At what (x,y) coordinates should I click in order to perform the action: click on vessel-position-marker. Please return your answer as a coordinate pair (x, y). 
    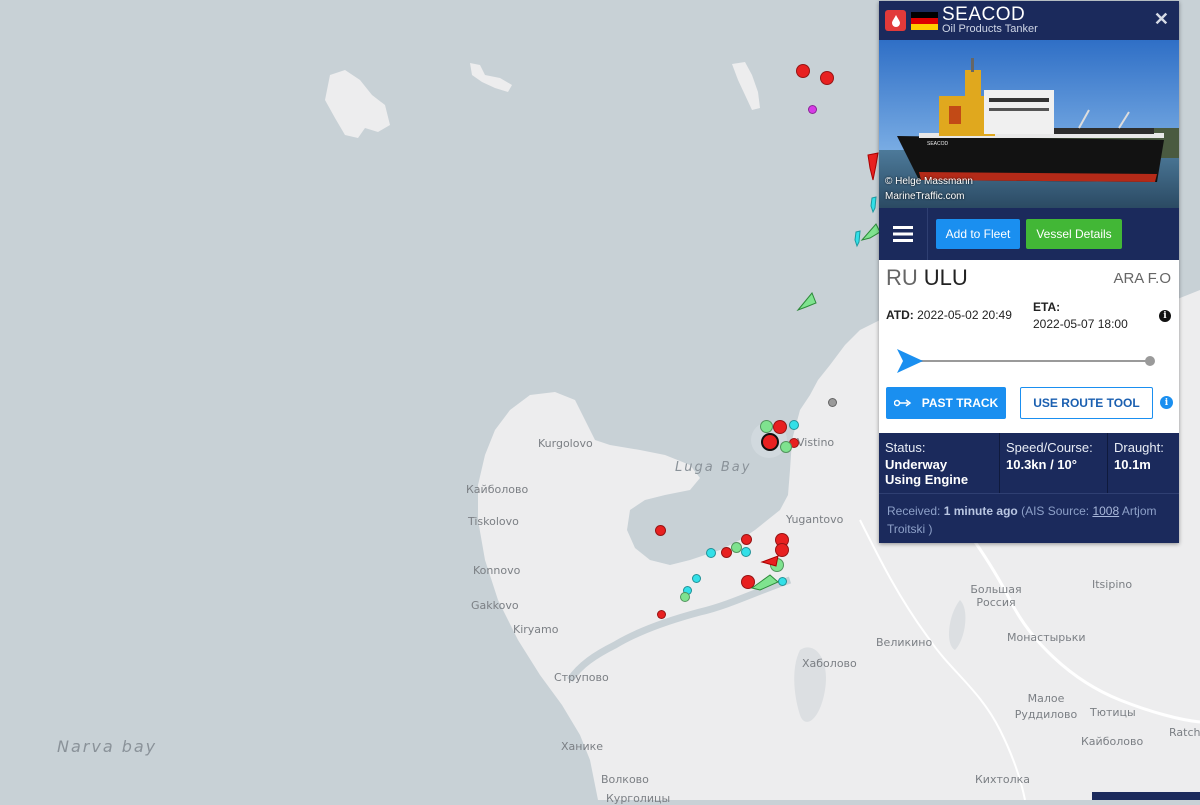
    Looking at the image, I should click on (910, 361).